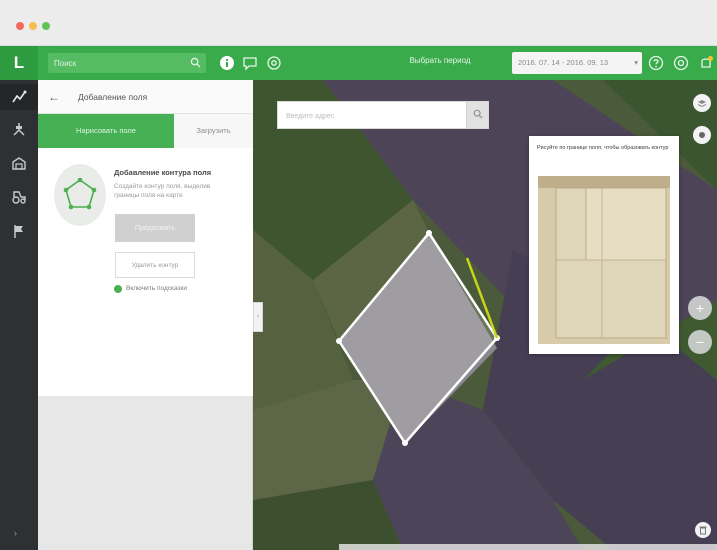 The width and height of the screenshot is (717, 550). I want to click on expand-rail-arrow: ›, so click(15, 533).